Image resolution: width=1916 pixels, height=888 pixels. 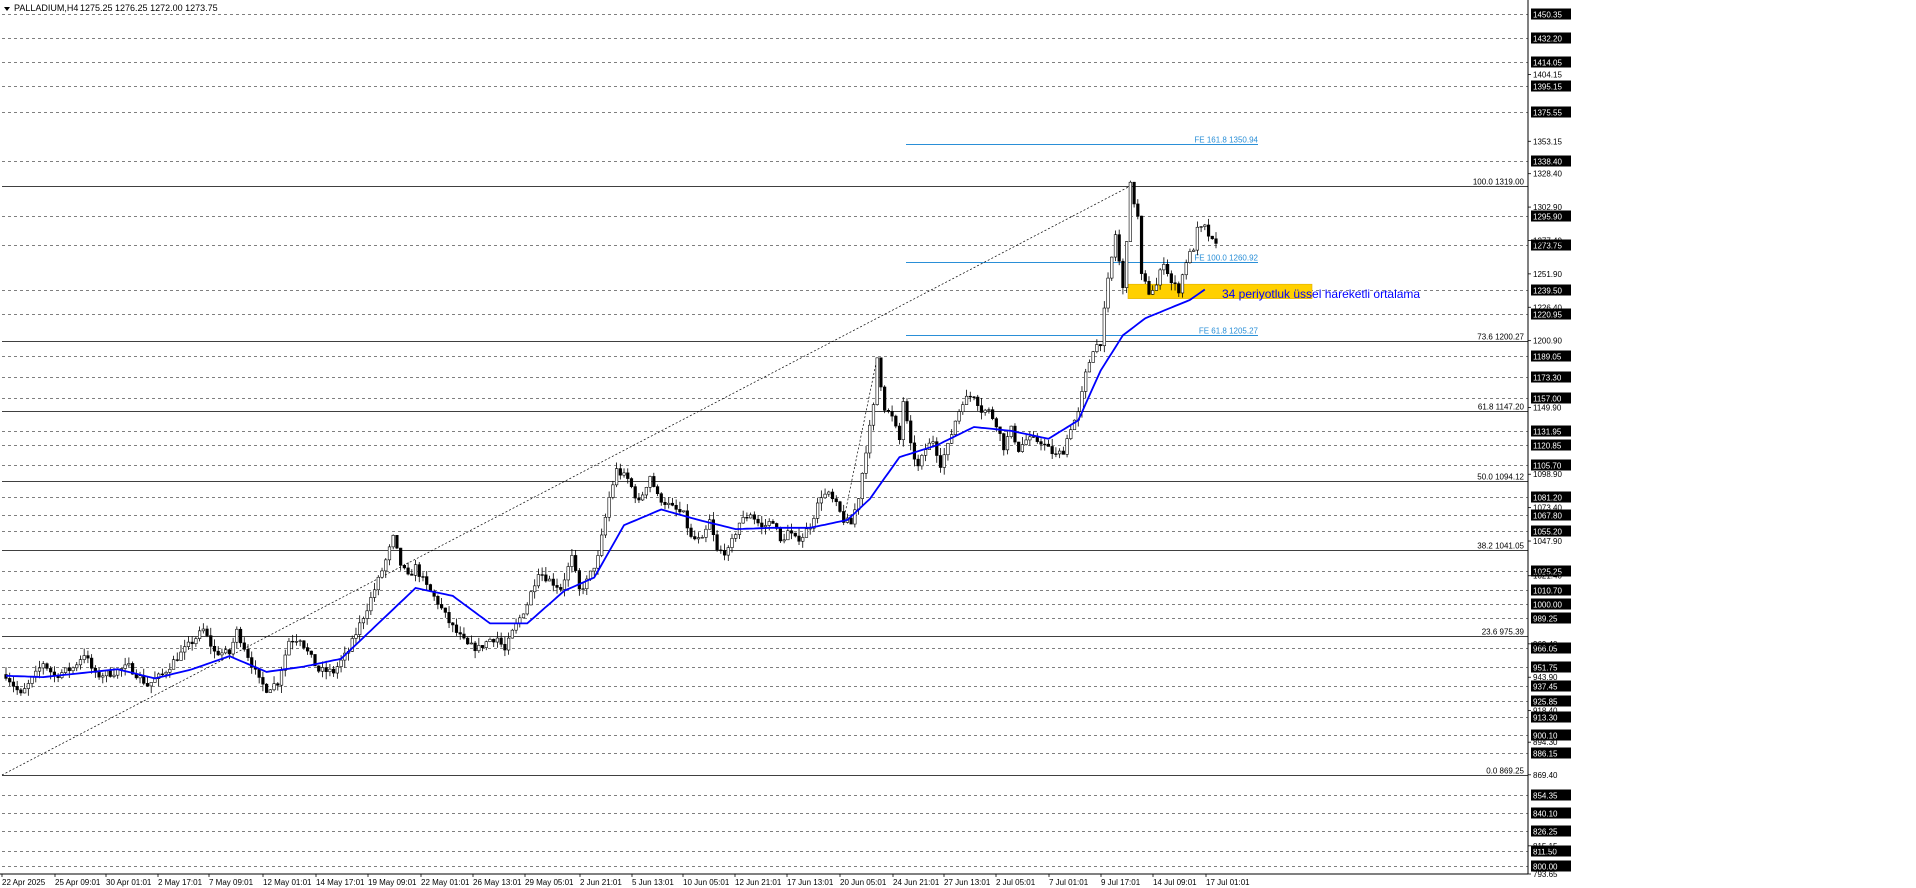 I want to click on level-label-13: 1131.95, so click(x=1547, y=432).